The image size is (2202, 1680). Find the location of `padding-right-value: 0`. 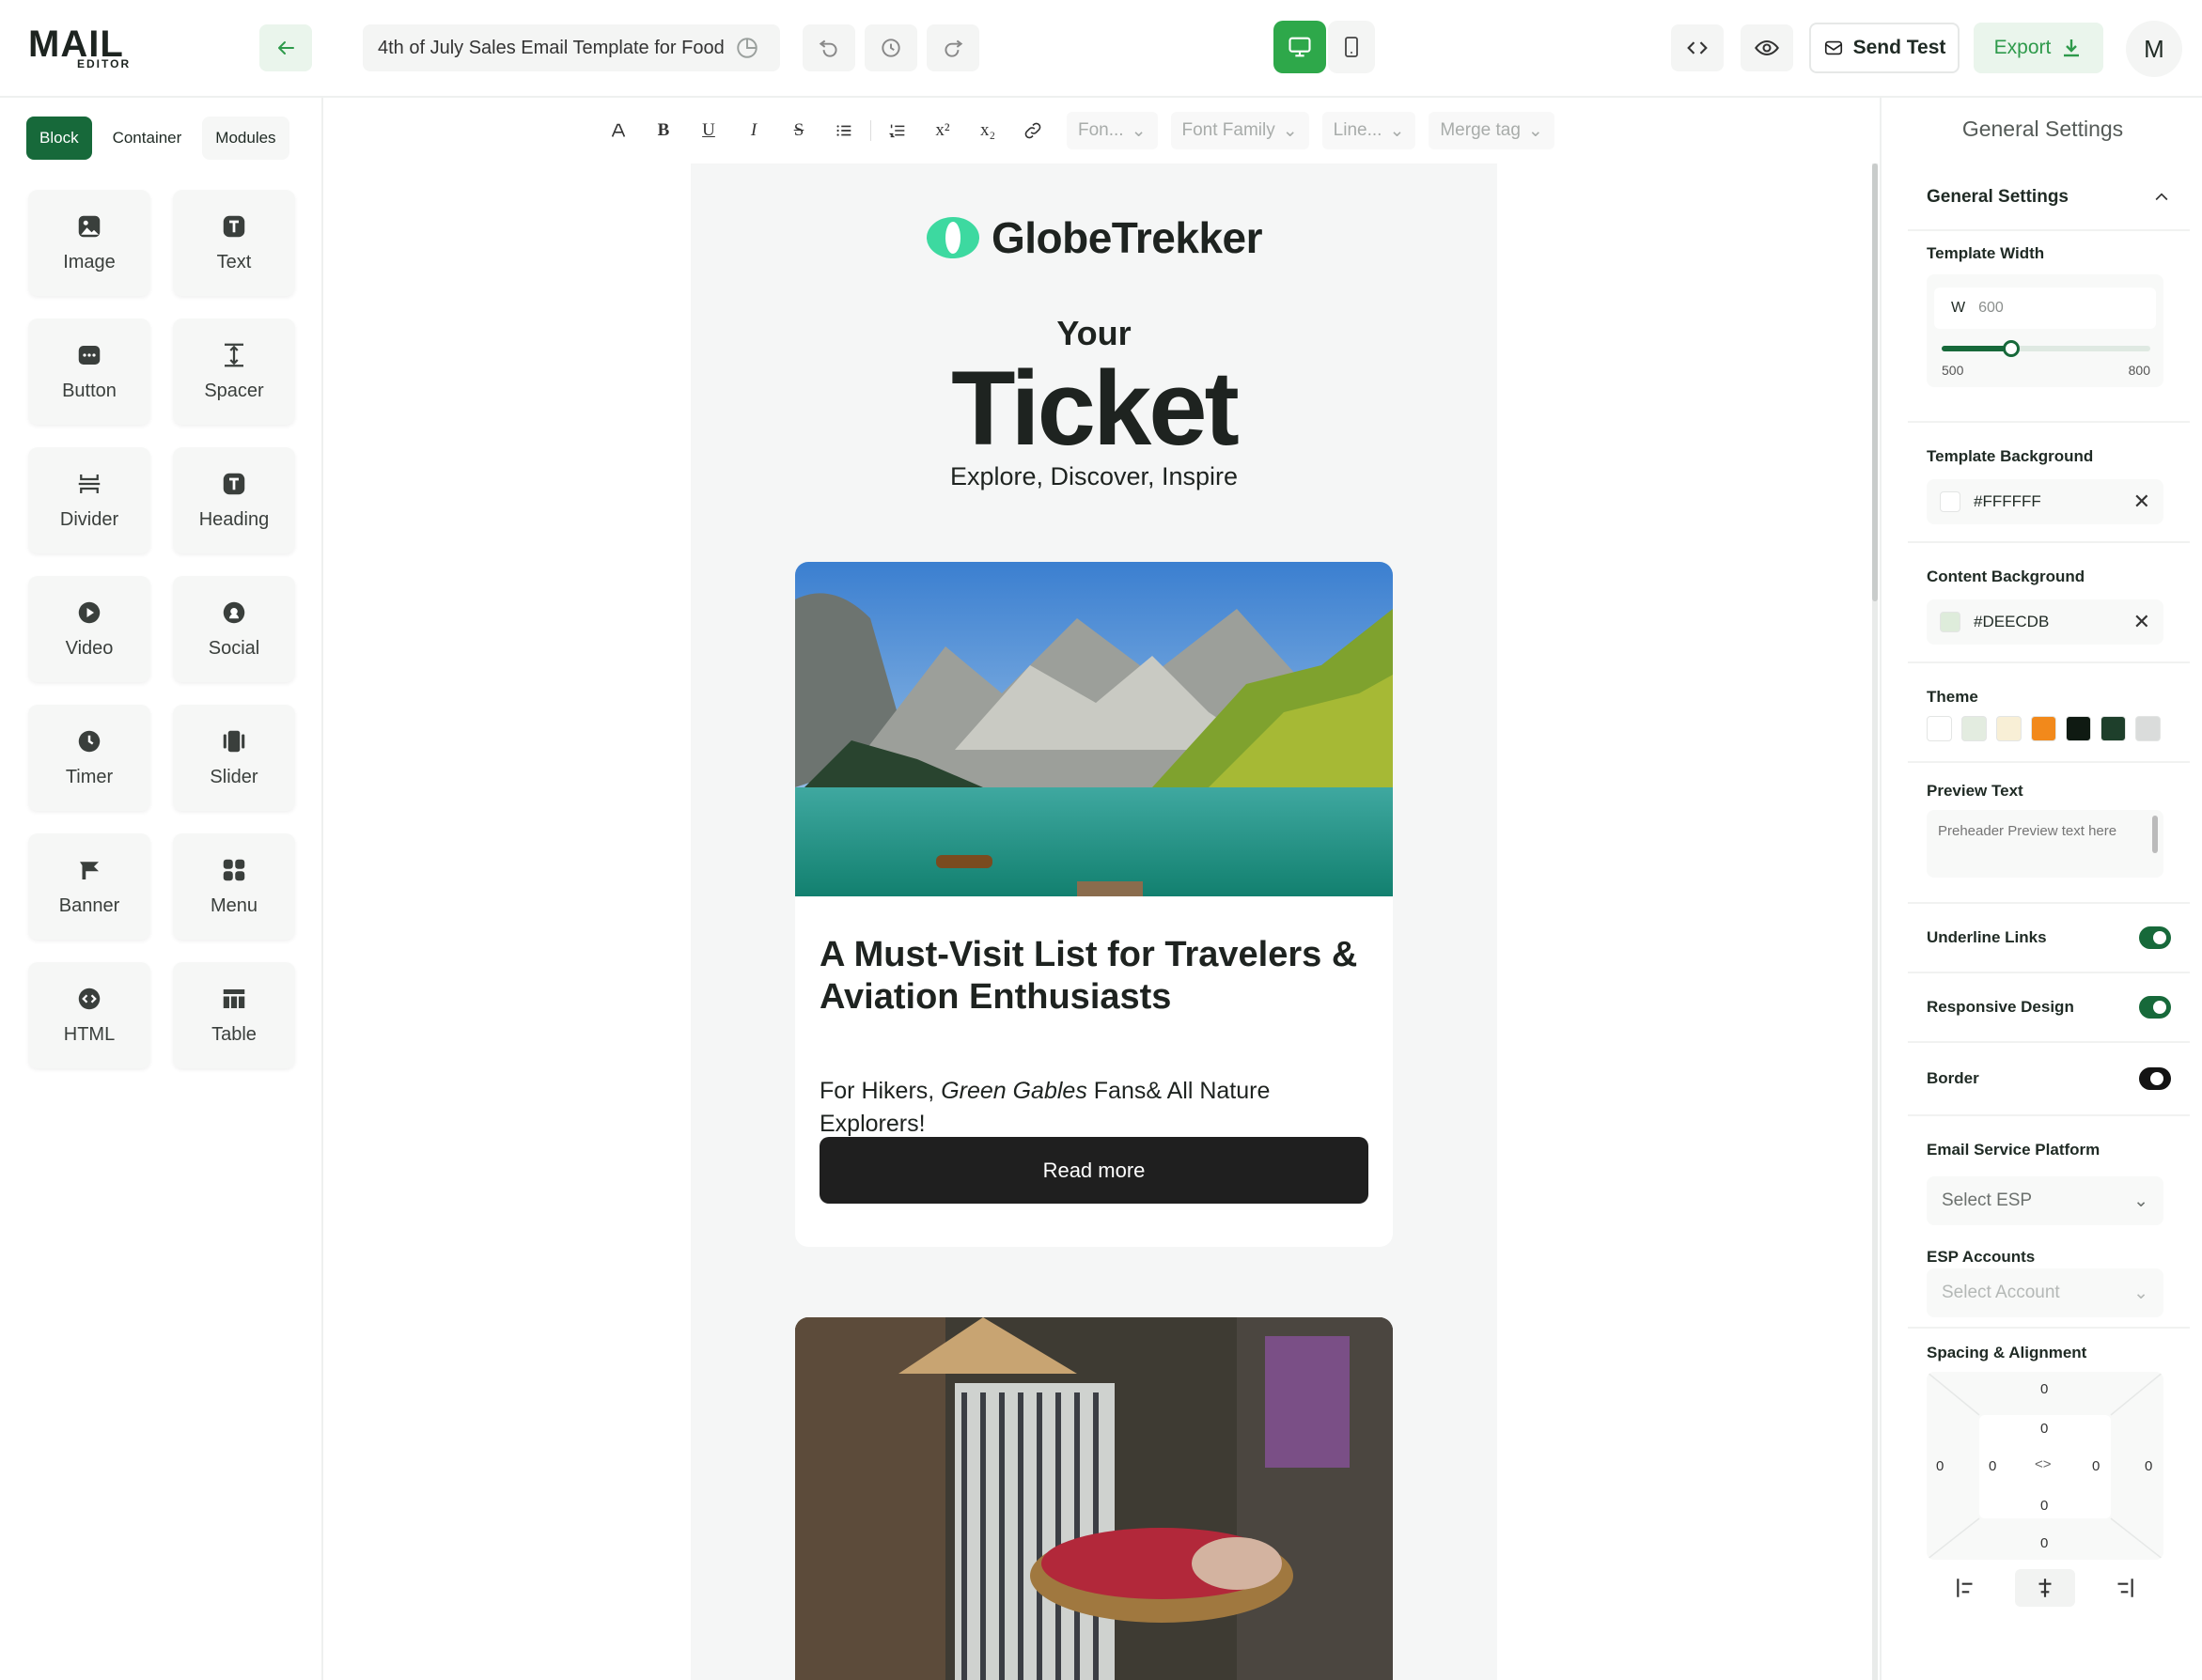

padding-right-value: 0 is located at coordinates (2096, 1466).